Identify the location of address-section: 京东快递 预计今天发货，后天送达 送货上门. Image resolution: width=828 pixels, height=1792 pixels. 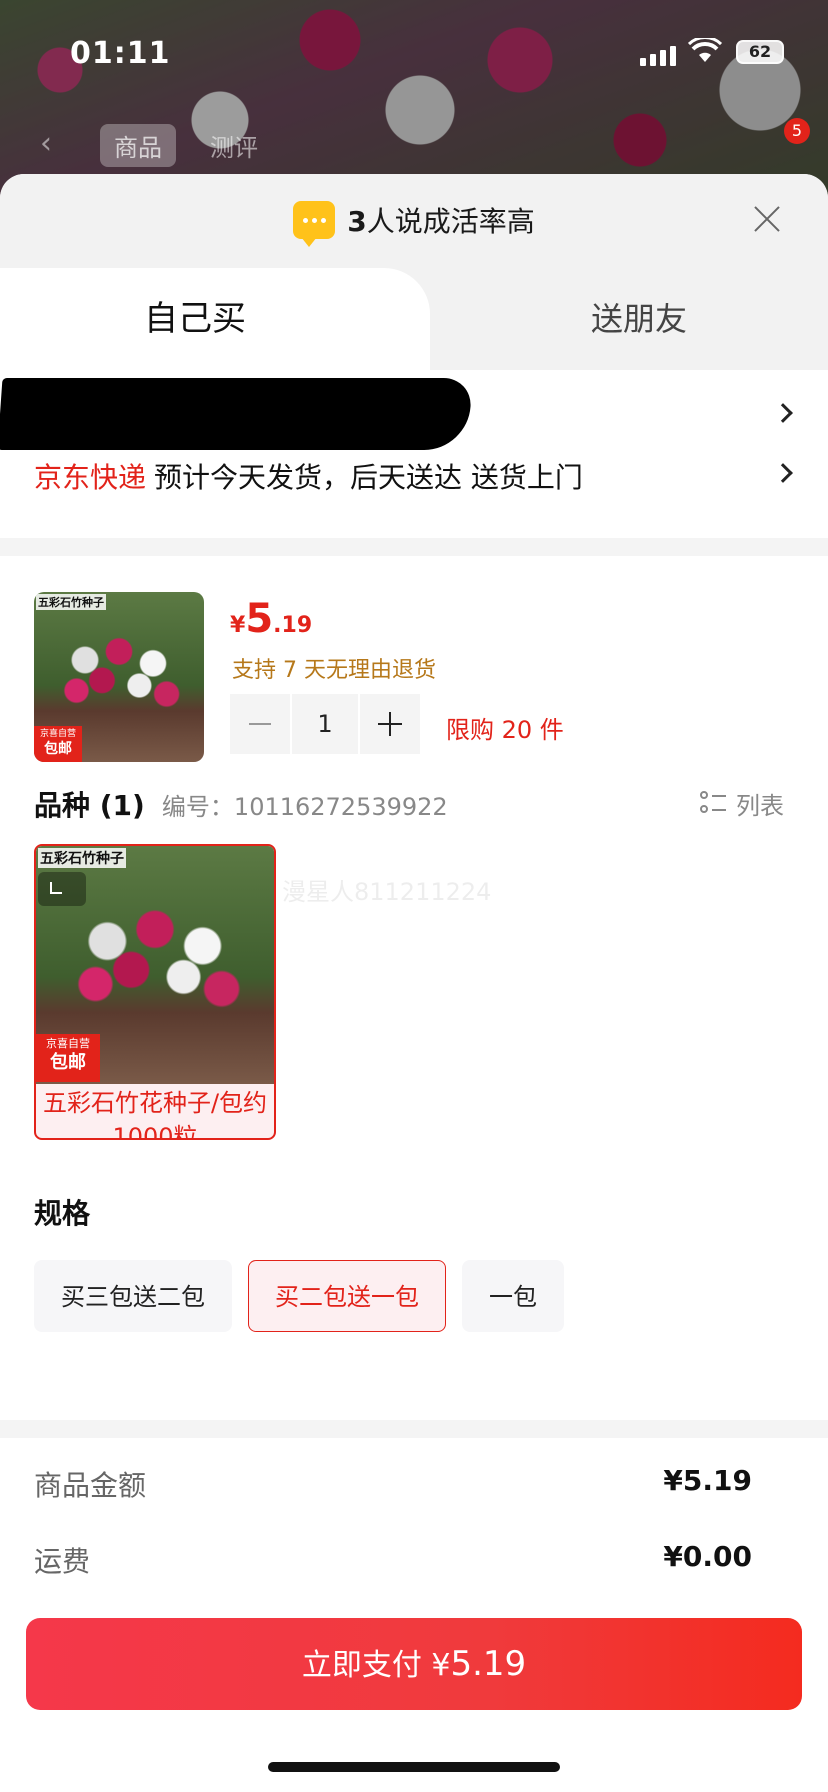
(414, 454).